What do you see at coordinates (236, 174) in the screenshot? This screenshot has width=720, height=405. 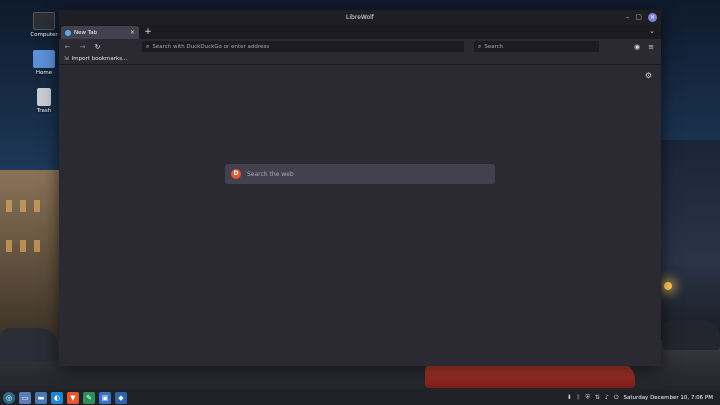 I see `duckduckgo-icon: D` at bounding box center [236, 174].